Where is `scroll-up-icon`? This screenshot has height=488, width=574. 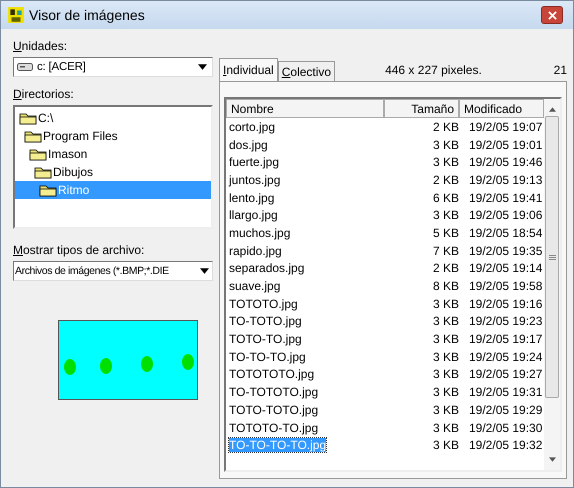 scroll-up-icon is located at coordinates (552, 109).